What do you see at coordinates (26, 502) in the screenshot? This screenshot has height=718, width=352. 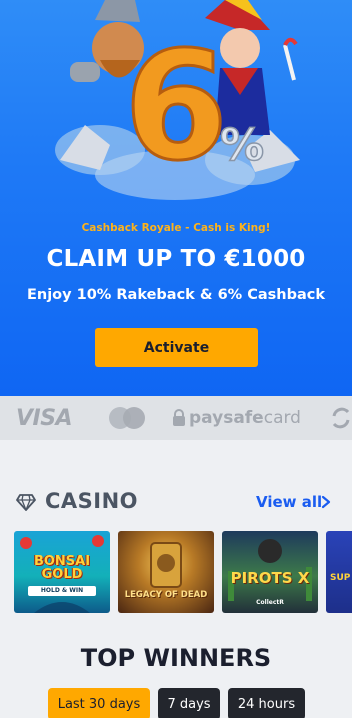 I see `diamond-icon` at bounding box center [26, 502].